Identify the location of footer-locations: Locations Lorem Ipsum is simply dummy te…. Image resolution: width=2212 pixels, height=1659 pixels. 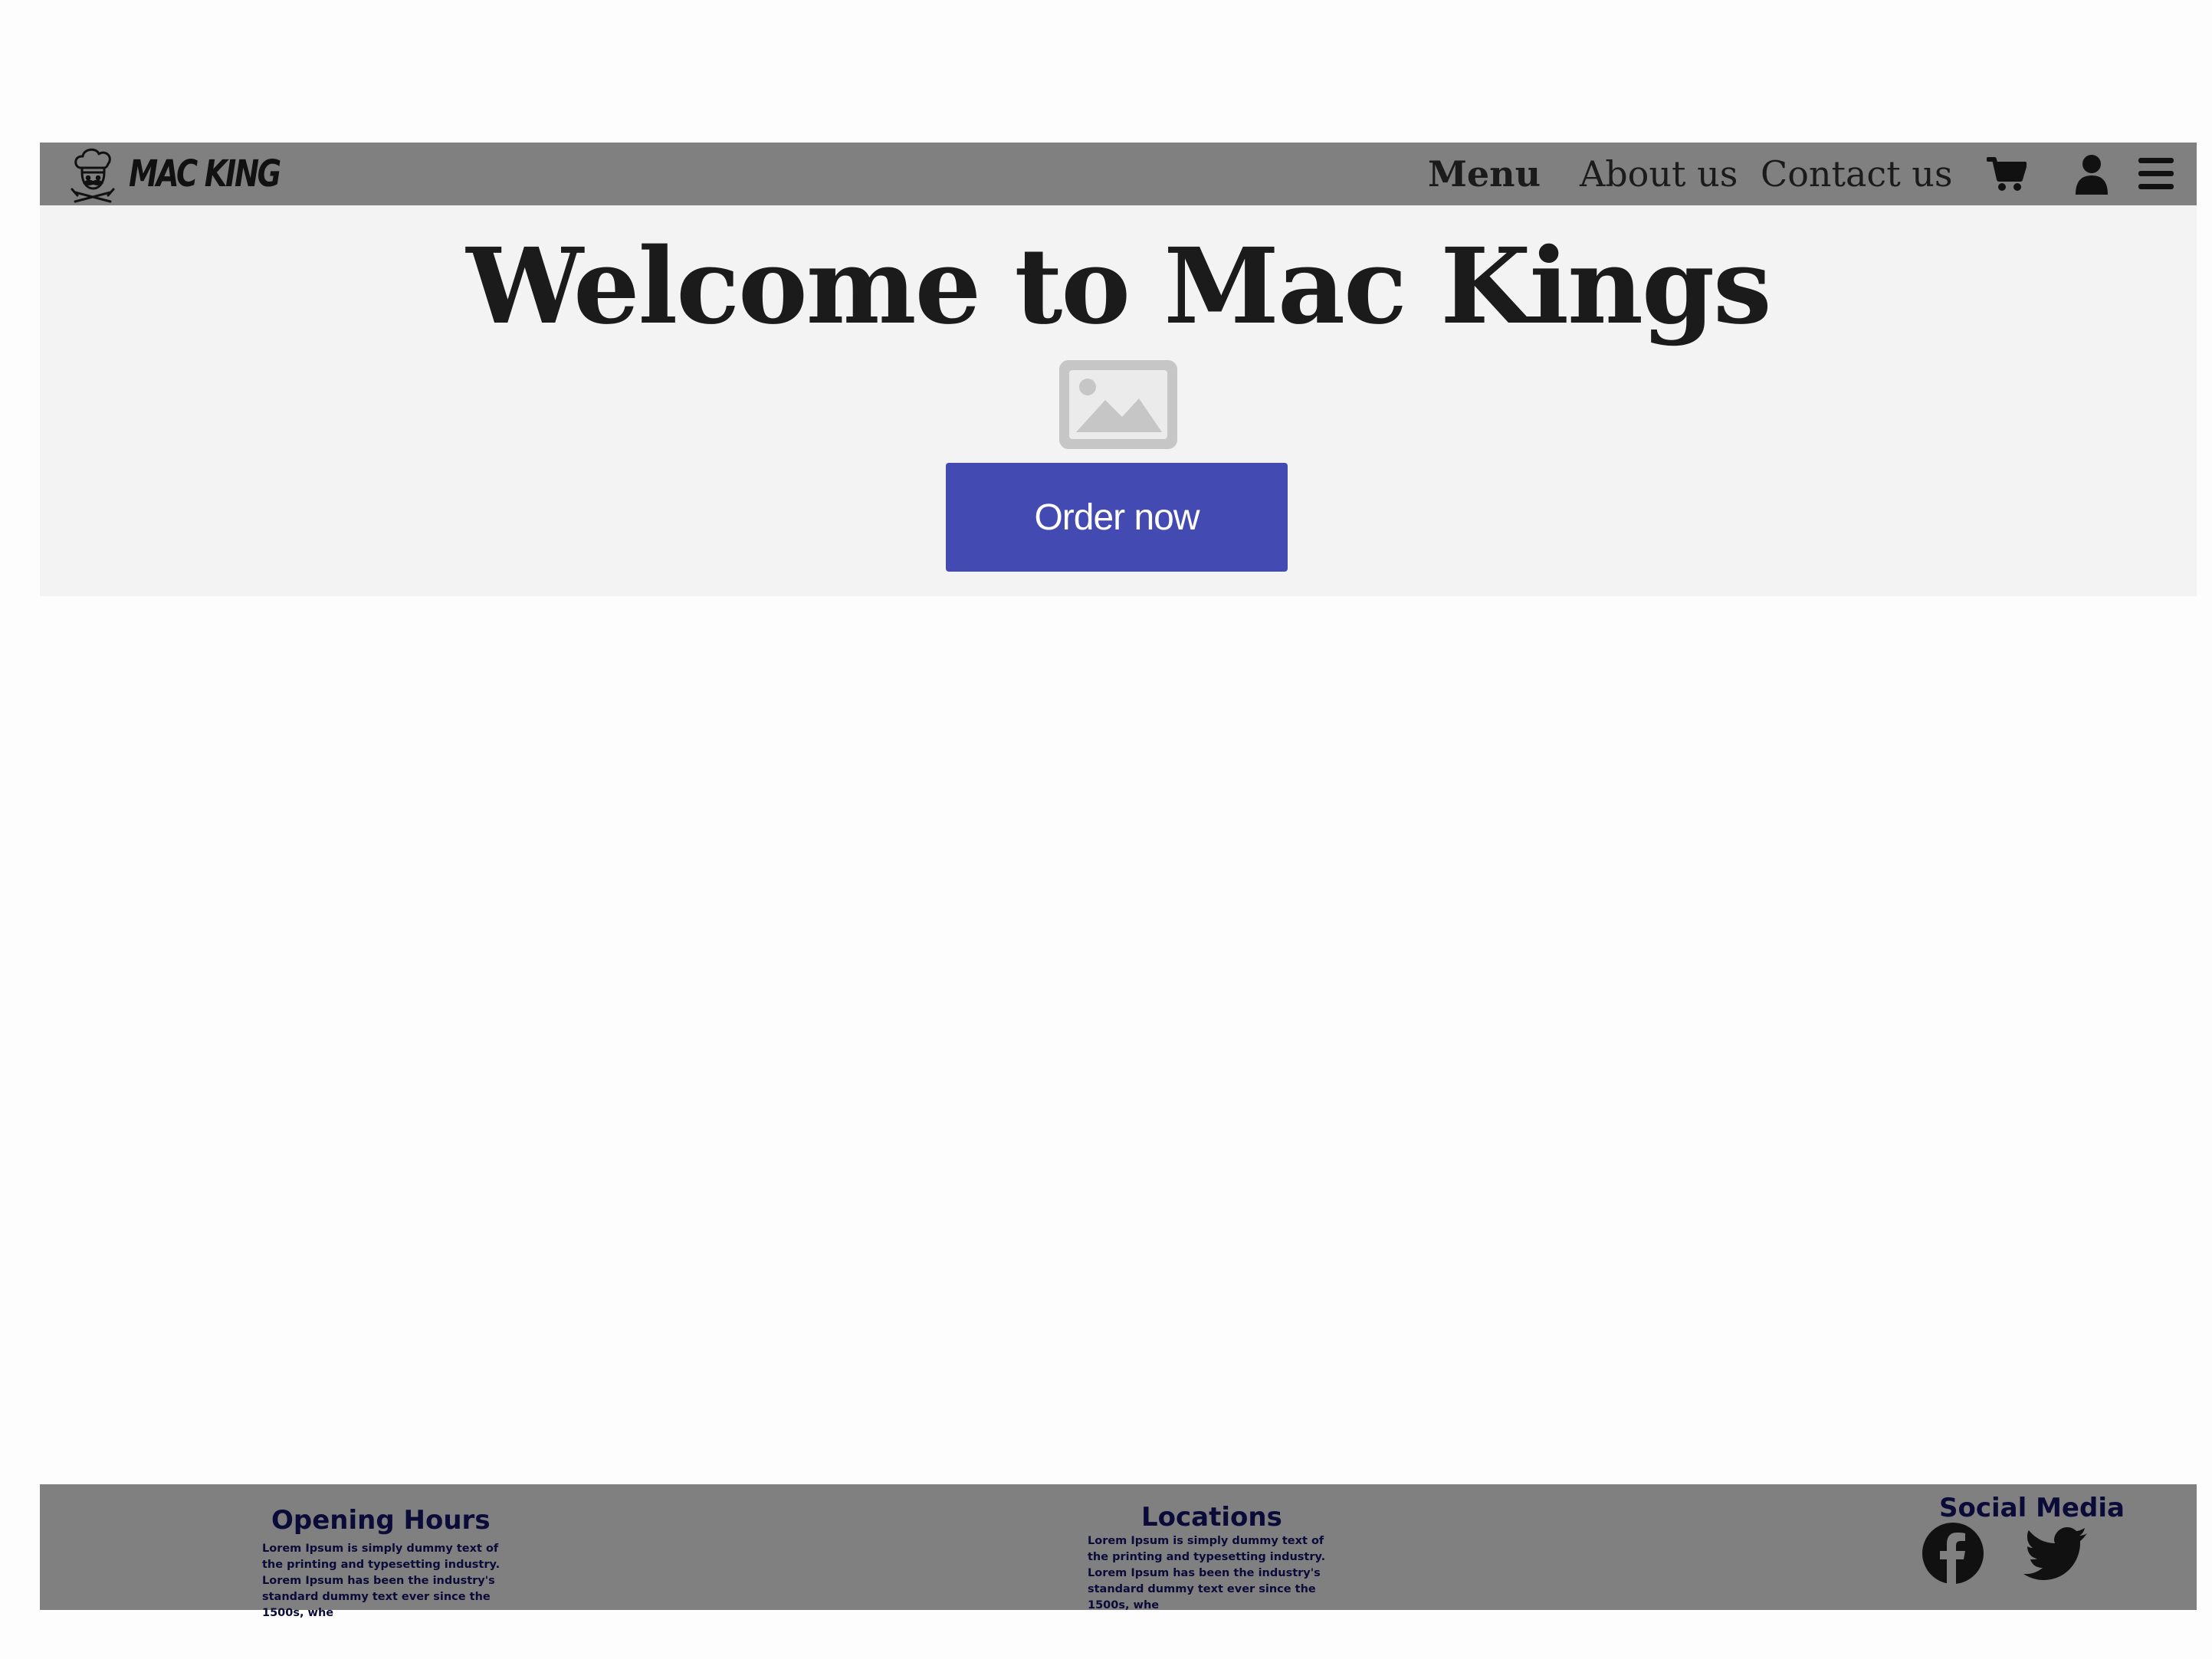
(1210, 1559).